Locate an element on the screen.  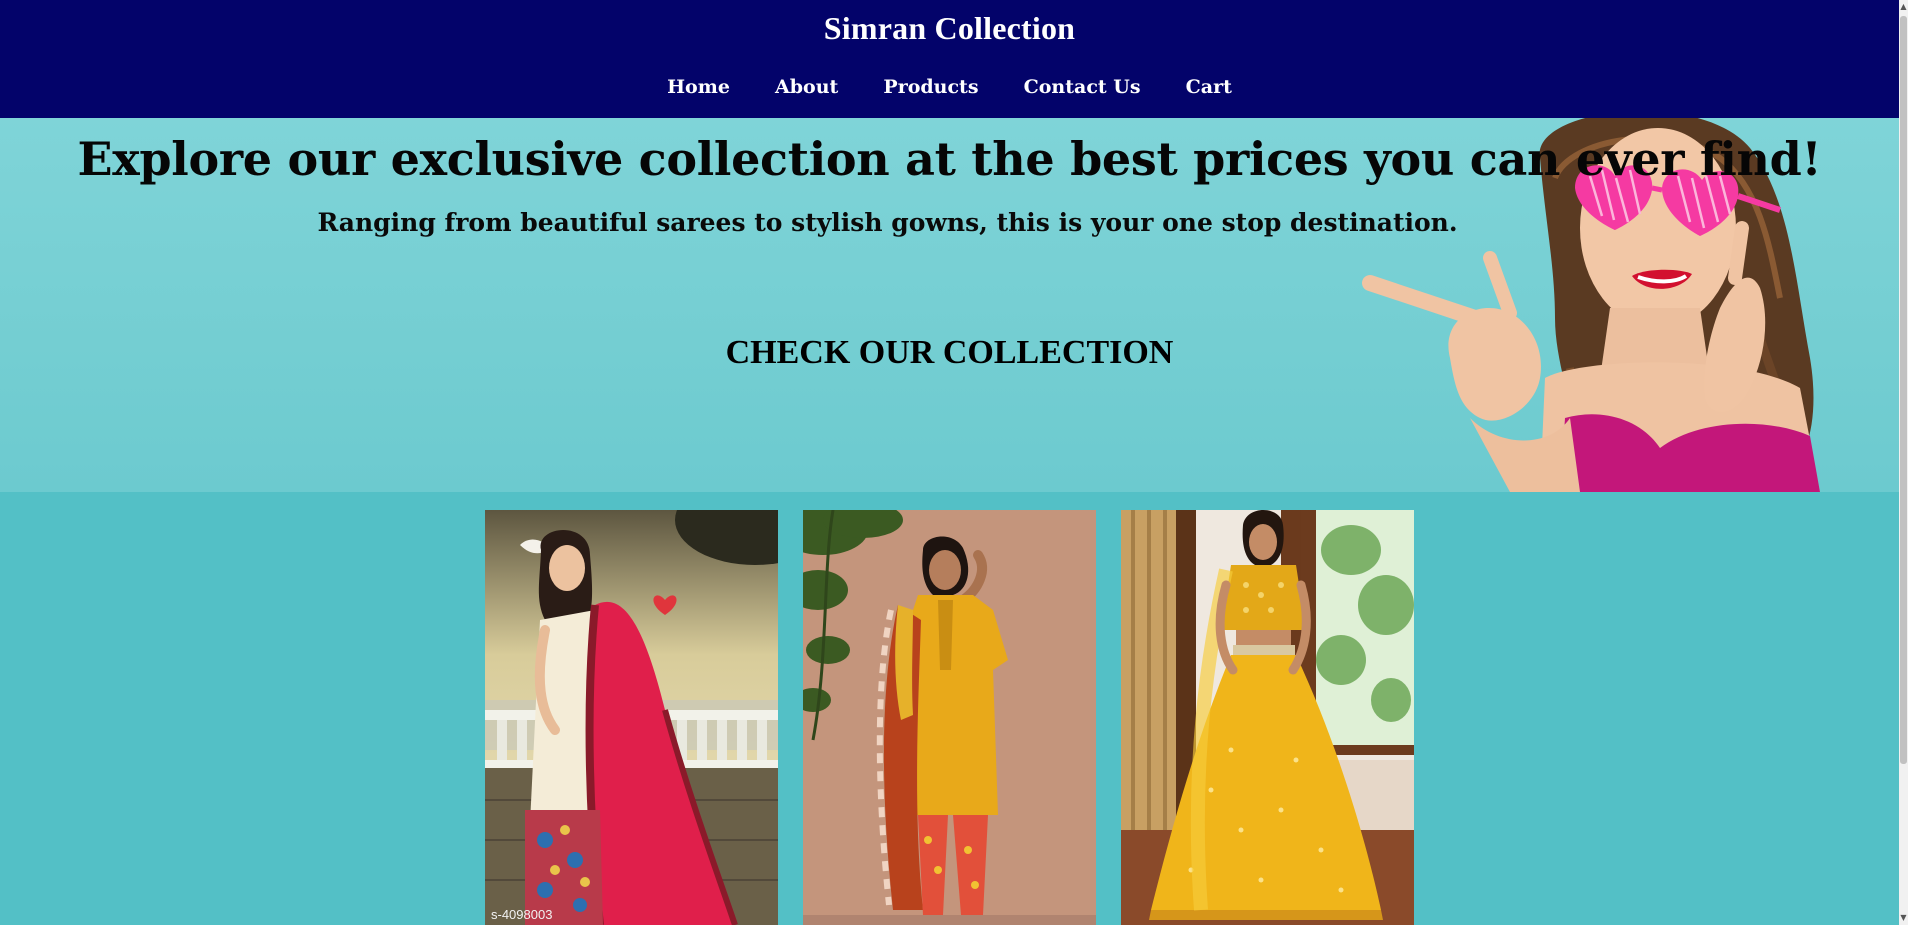
main-nav: Home About Products Contact Us Cart is located at coordinates (949, 87).